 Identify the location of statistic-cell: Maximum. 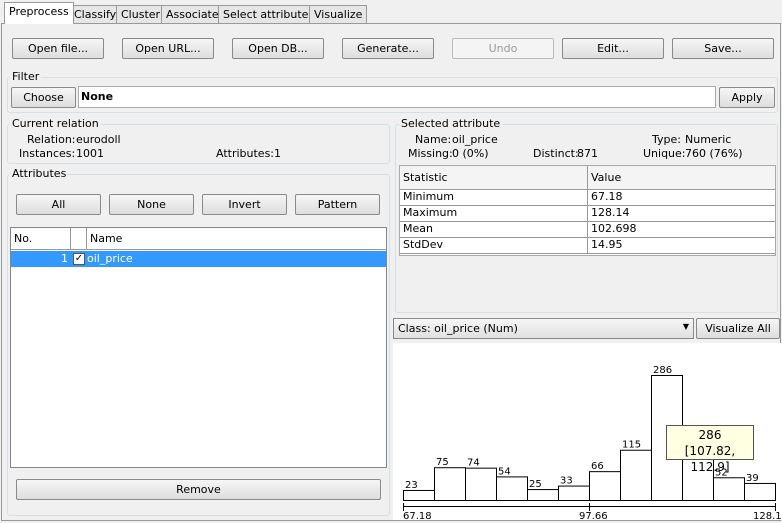
(494, 214).